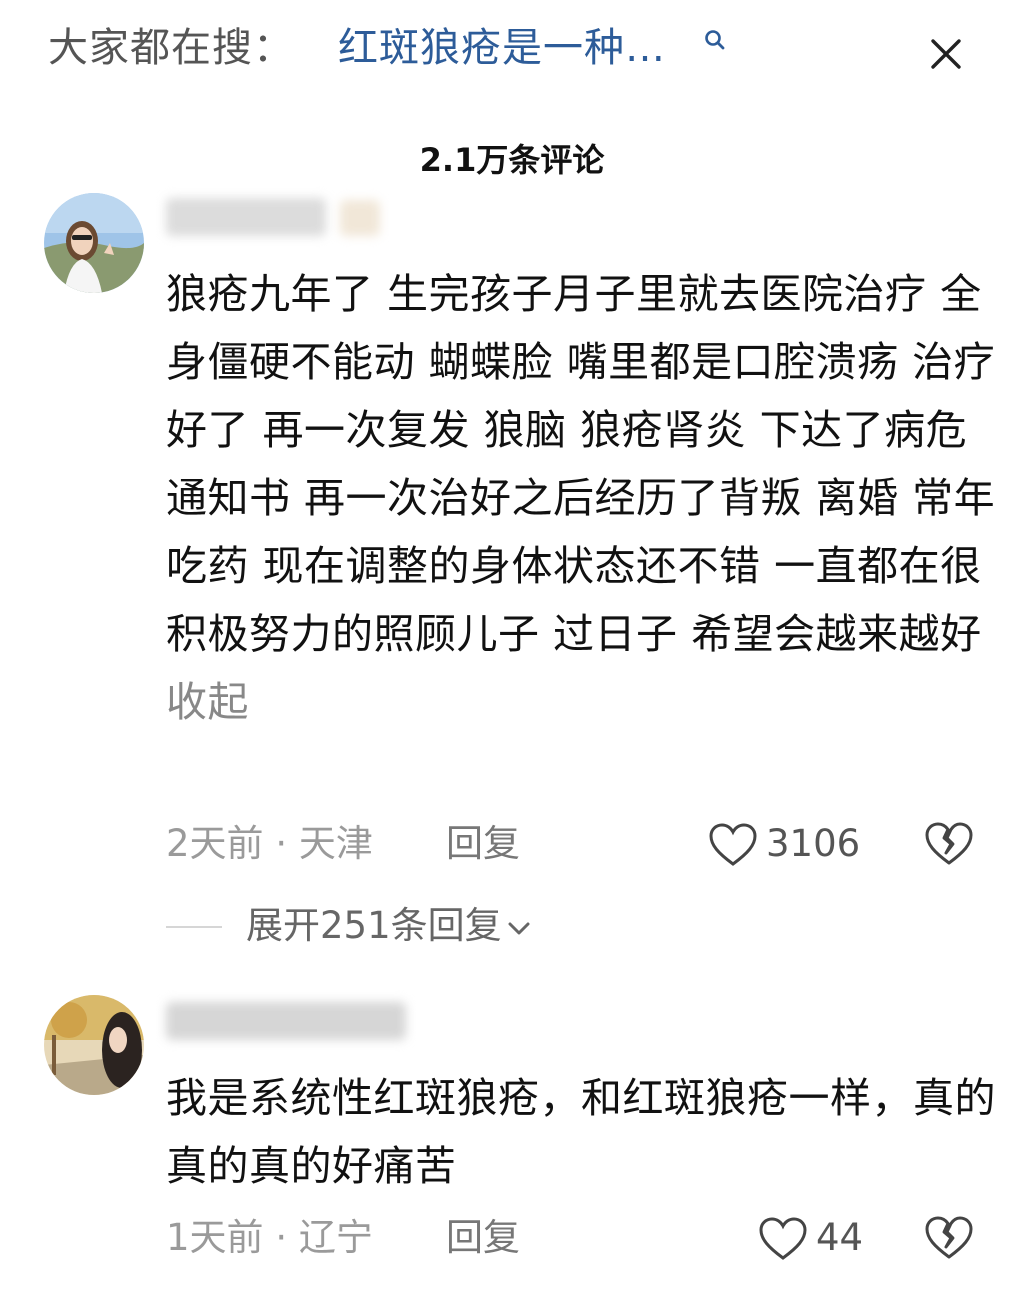 Image resolution: width=1024 pixels, height=1292 pixels. Describe the element at coordinates (207, 702) in the screenshot. I see `collapse-link: 收起` at that location.